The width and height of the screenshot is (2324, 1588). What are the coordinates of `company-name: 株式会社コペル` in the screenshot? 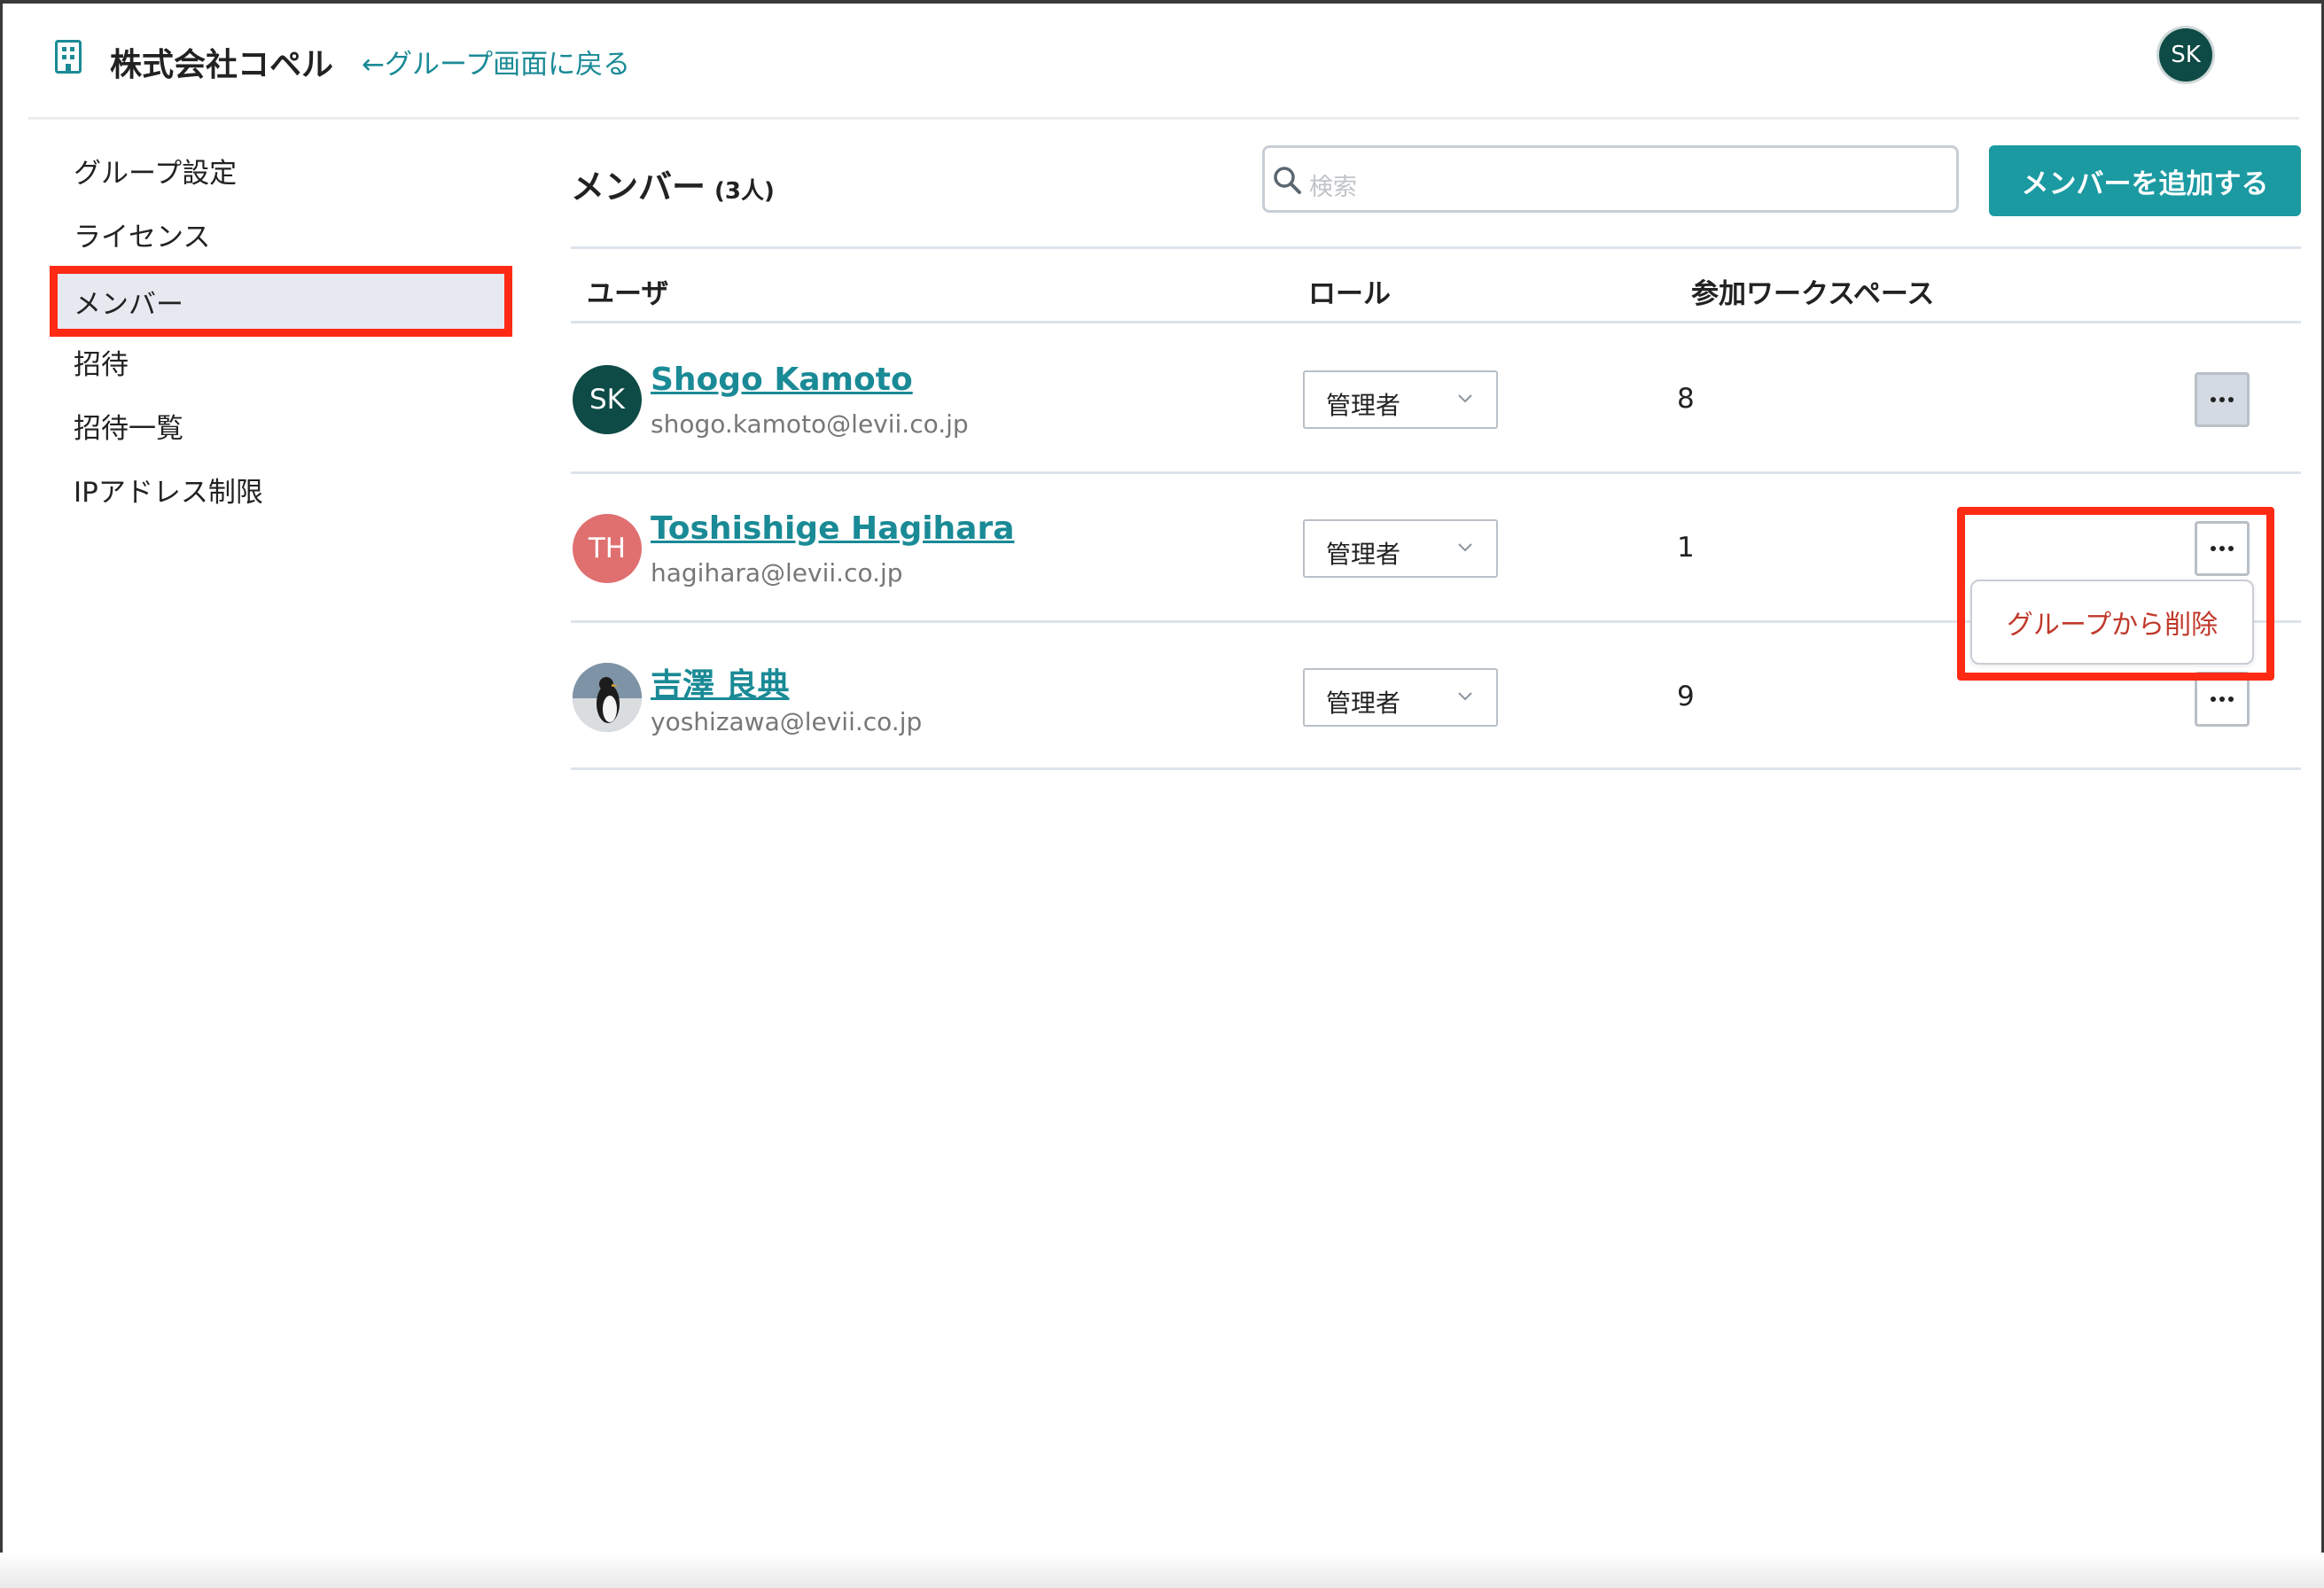 It's located at (222, 65).